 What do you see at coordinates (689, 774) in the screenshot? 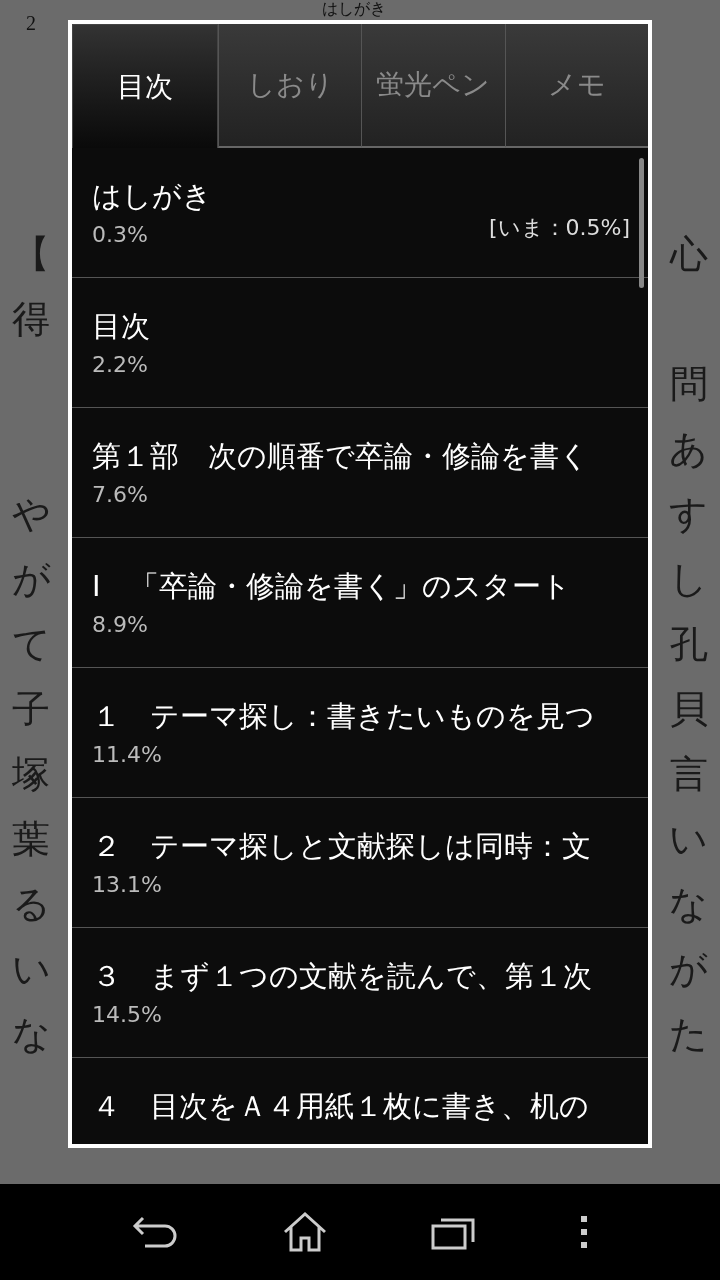
I see `book-text: 言` at bounding box center [689, 774].